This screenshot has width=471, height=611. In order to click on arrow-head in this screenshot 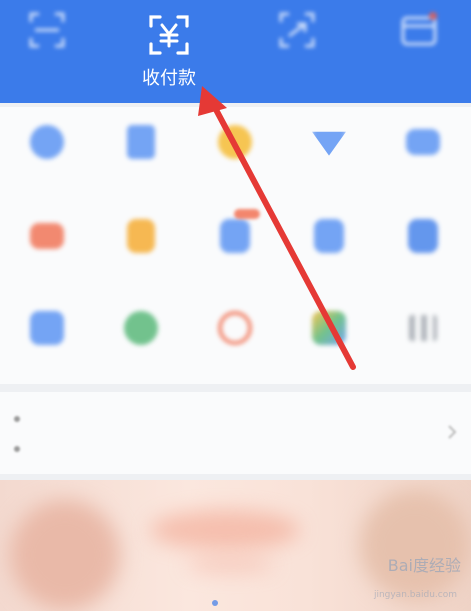, I will do `click(212, 101)`.